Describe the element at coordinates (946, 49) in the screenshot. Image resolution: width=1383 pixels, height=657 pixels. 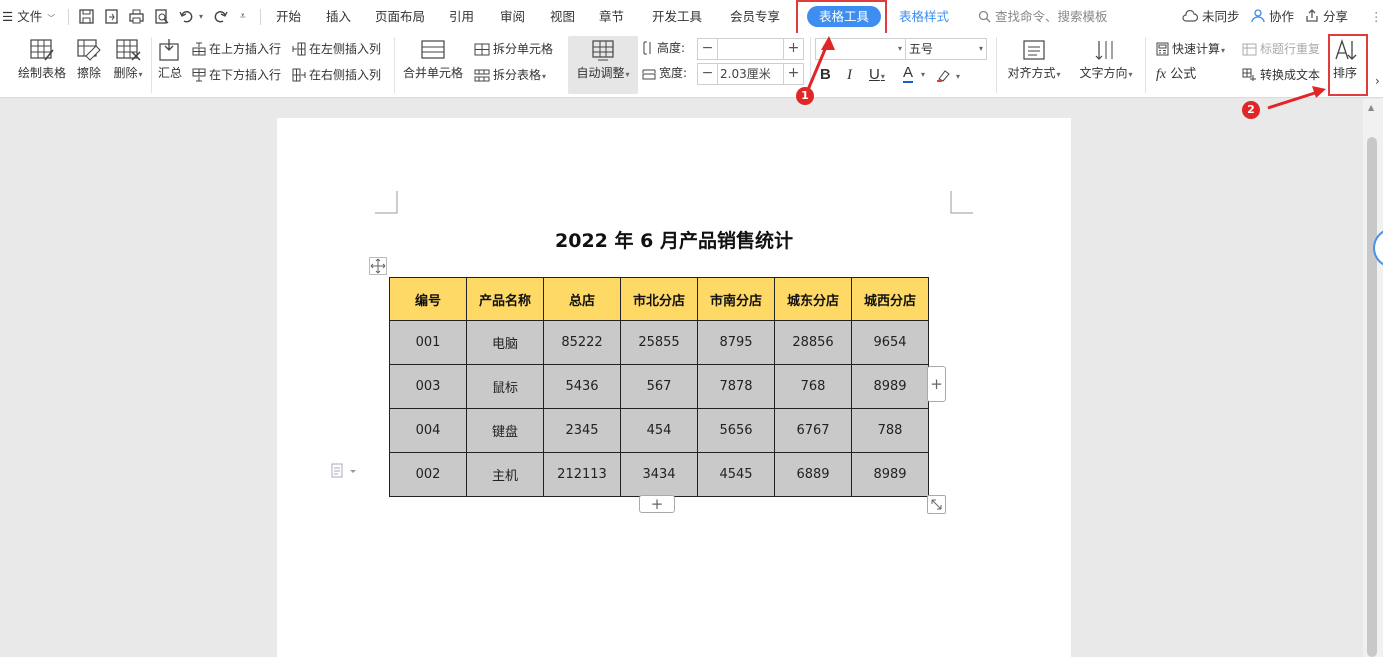
I see `font-size-select: 五号 ▾` at that location.